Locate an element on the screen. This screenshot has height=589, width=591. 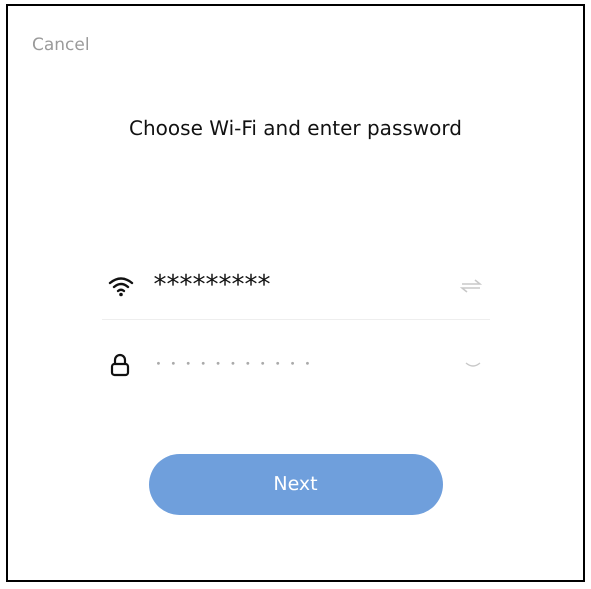
cancel-button: Cancel is located at coordinates (61, 45).